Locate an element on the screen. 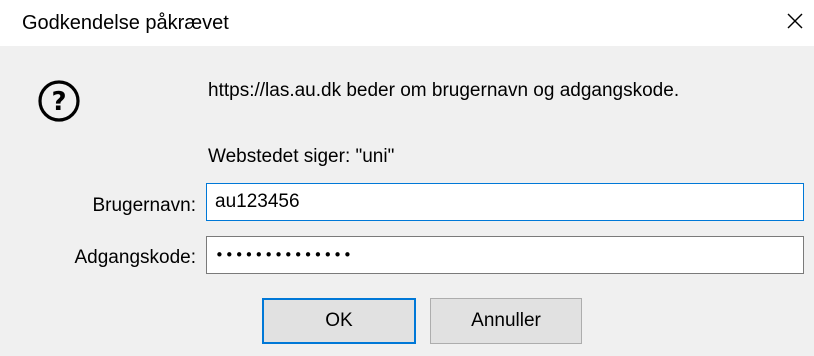 The image size is (814, 356). dialog-title: Godkendelse påkrævet is located at coordinates (125, 23).